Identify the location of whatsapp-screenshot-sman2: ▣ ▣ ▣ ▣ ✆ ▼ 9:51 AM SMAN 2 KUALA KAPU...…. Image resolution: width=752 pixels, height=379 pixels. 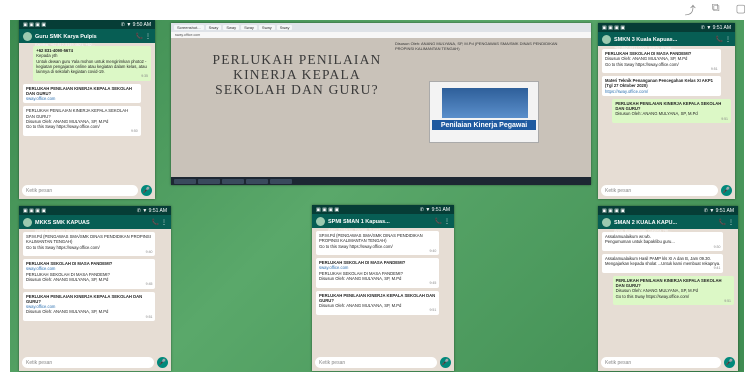
(668, 288).